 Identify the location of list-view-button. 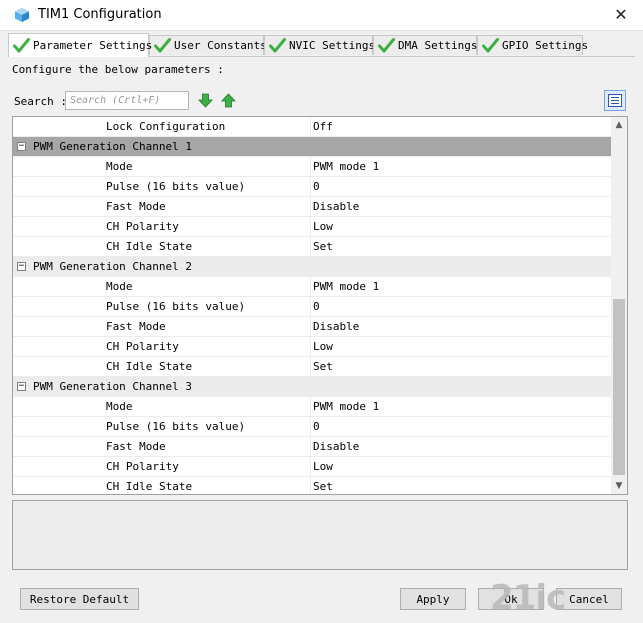
(615, 100).